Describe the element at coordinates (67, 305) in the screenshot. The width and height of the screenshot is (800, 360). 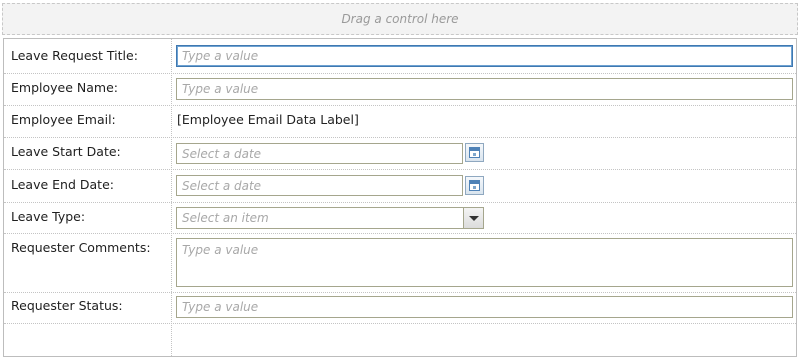
I see `requester-status-label: Requester Status:` at that location.